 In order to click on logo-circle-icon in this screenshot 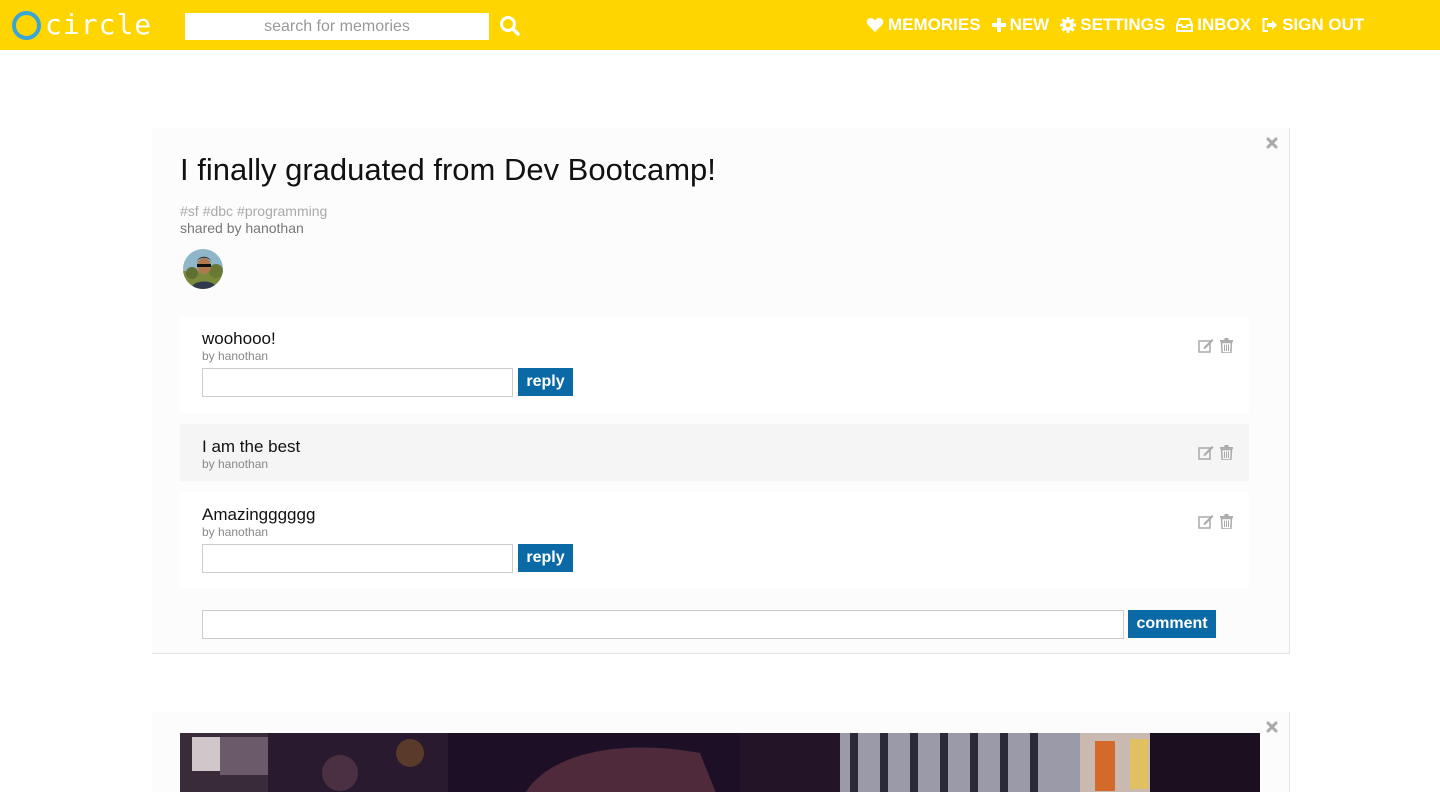, I will do `click(26, 25)`.